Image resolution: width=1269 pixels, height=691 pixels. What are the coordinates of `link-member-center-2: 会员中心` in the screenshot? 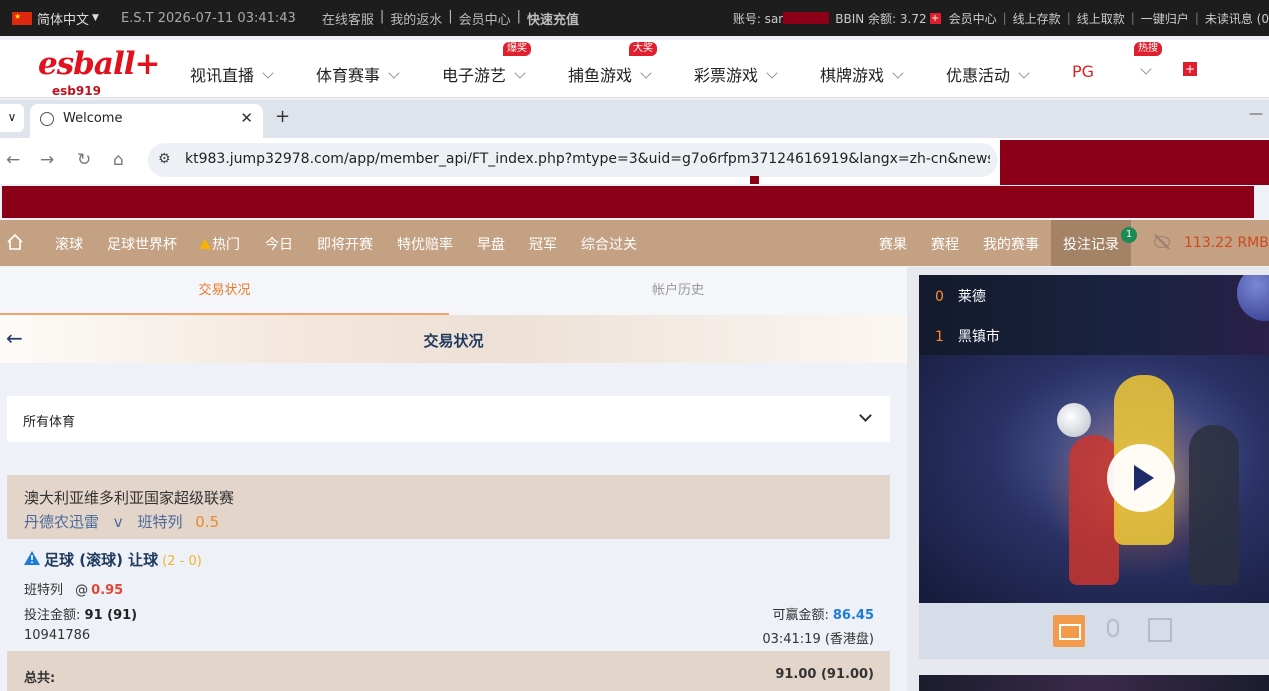 It's located at (973, 18).